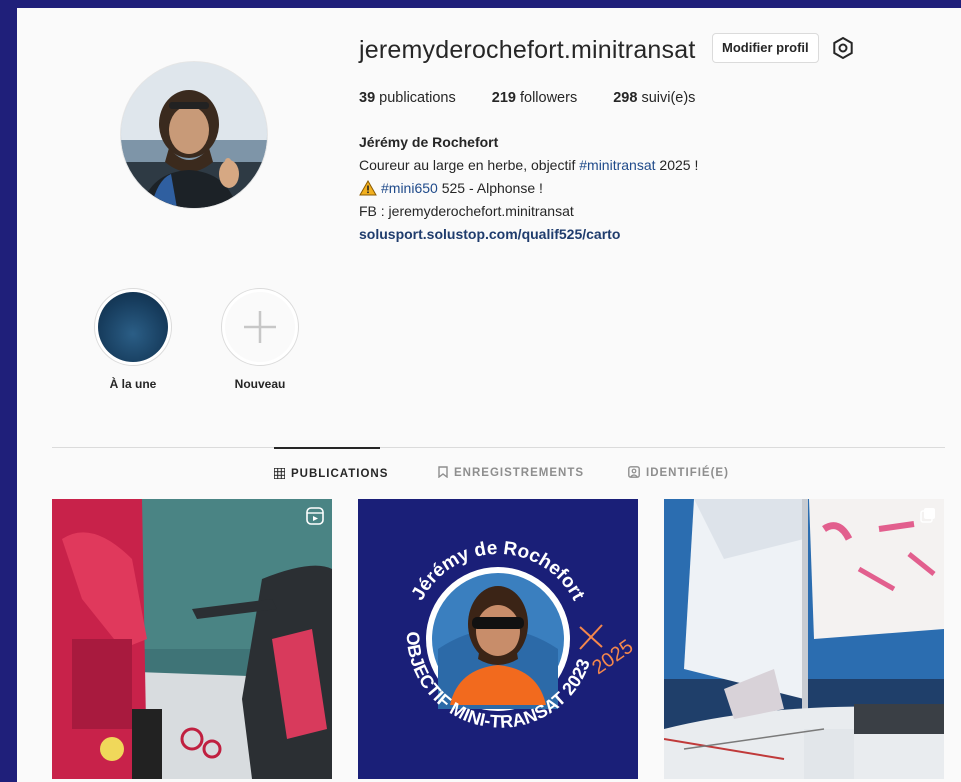  Describe the element at coordinates (194, 135) in the screenshot. I see `profile-avatar` at that location.